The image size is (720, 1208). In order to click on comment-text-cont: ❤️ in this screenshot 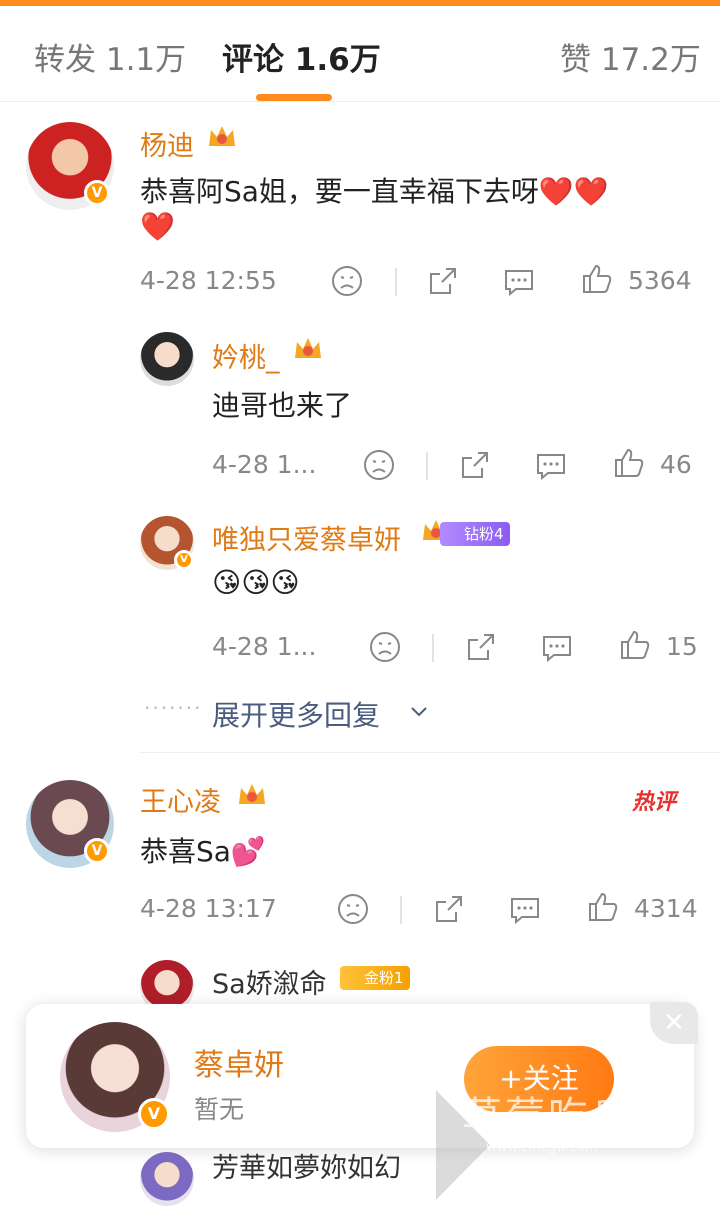, I will do `click(157, 226)`.